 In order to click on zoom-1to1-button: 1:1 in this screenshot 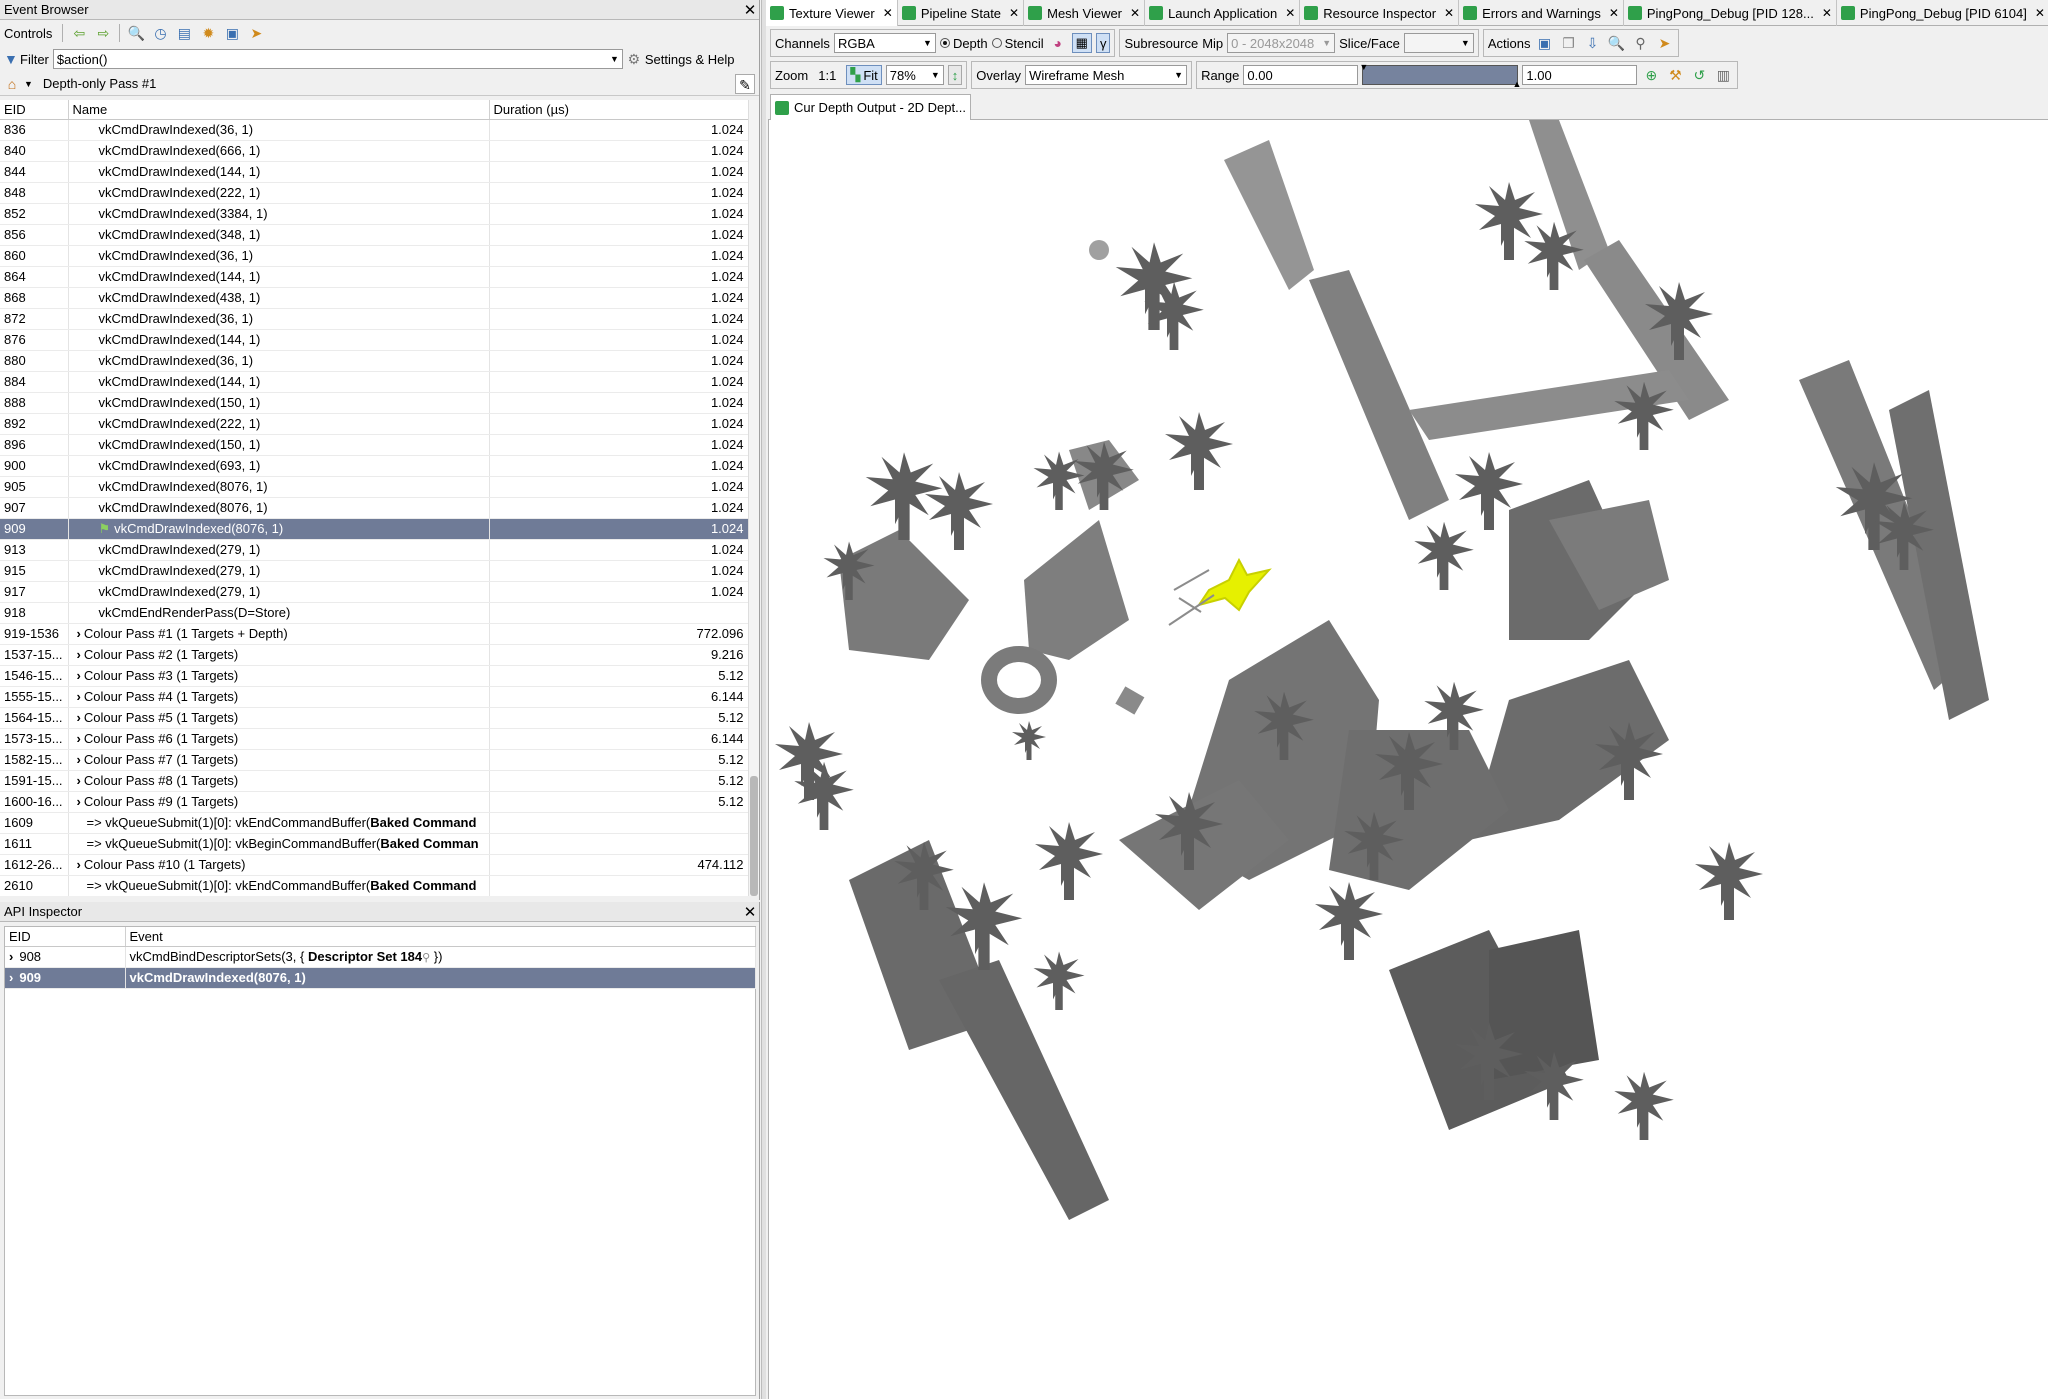, I will do `click(827, 75)`.